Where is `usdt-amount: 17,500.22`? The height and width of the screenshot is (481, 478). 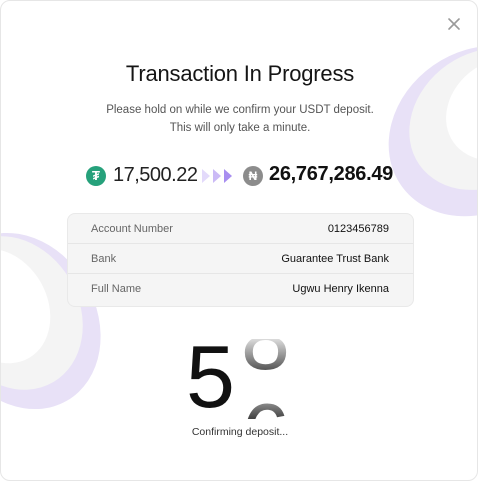 usdt-amount: 17,500.22 is located at coordinates (155, 175).